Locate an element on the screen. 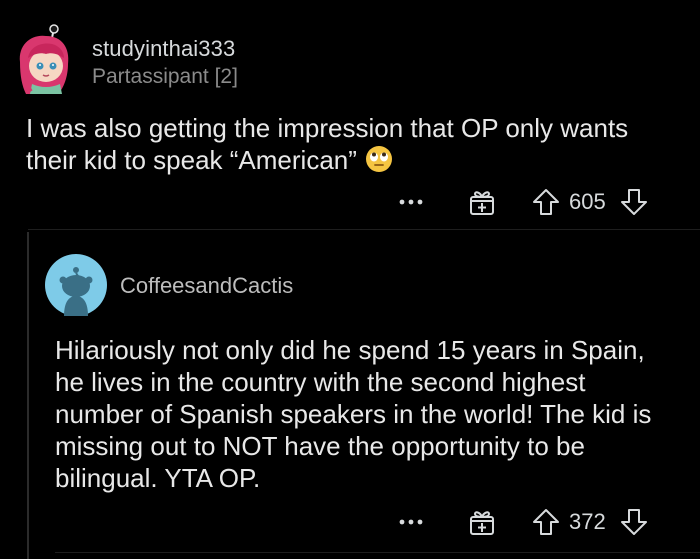 The height and width of the screenshot is (559, 700). vote-count: 372 is located at coordinates (587, 521).